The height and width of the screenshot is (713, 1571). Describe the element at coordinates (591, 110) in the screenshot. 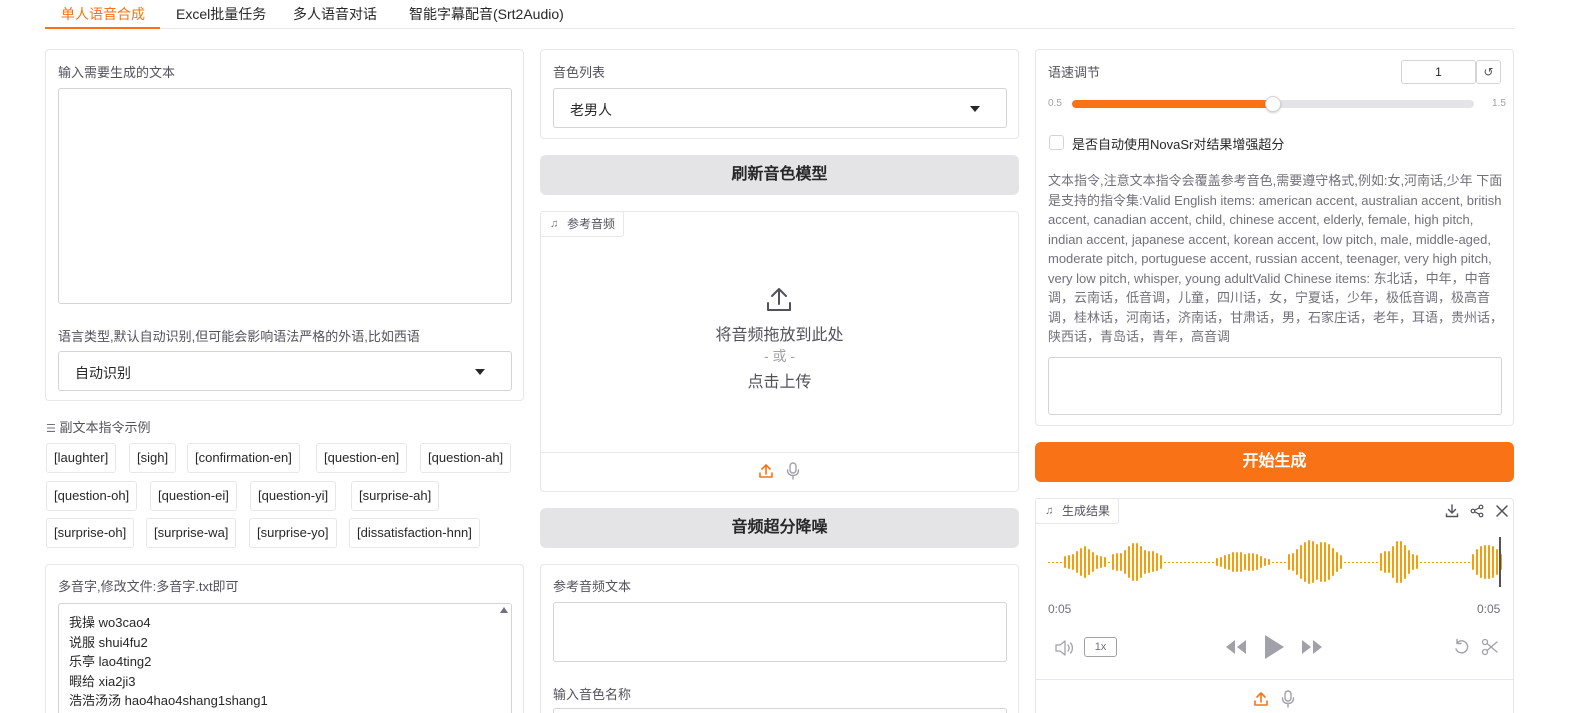

I see `voice-value: 老男人` at that location.